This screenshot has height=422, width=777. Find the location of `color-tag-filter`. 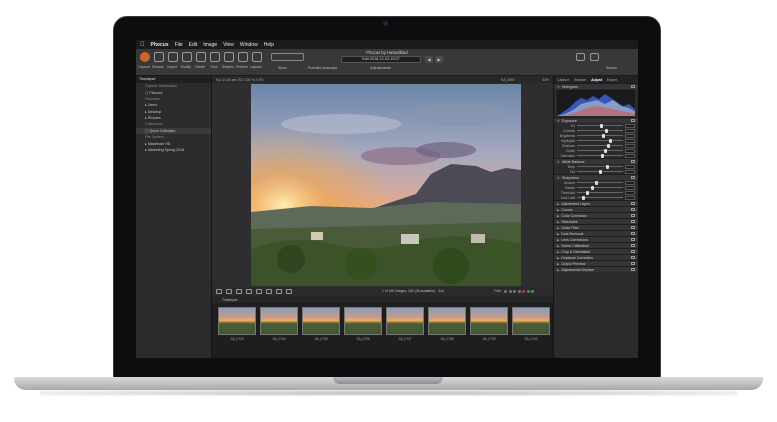

color-tag-filter is located at coordinates (519, 291).